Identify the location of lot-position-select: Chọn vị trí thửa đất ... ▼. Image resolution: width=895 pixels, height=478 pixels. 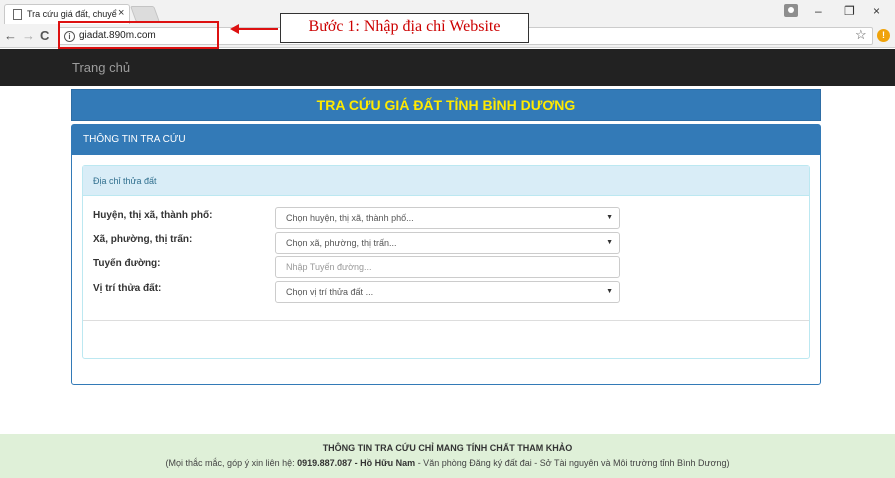
(447, 292).